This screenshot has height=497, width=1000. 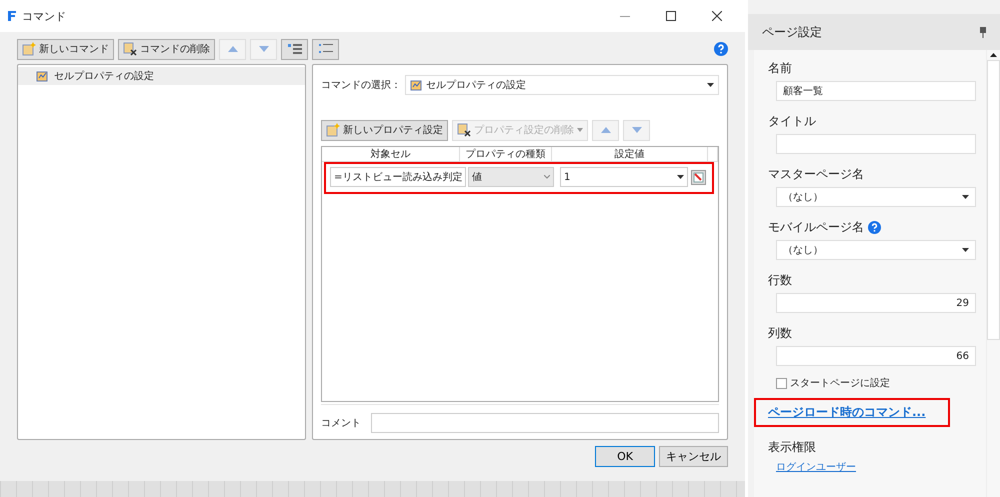 I want to click on new-button: 新しいコマンド, so click(x=65, y=49).